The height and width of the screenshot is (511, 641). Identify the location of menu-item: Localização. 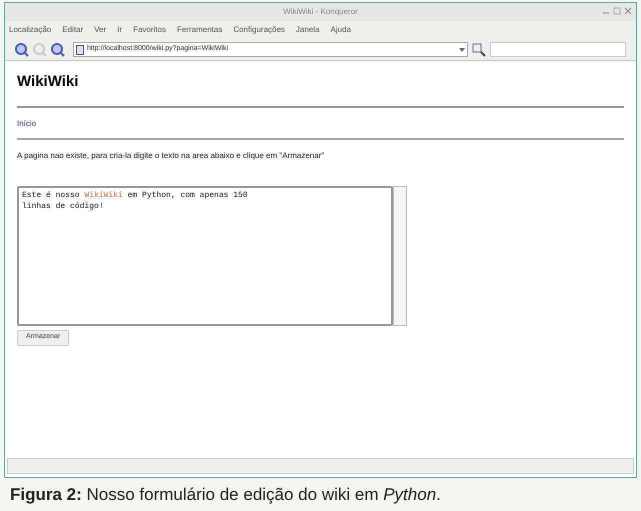
(30, 30).